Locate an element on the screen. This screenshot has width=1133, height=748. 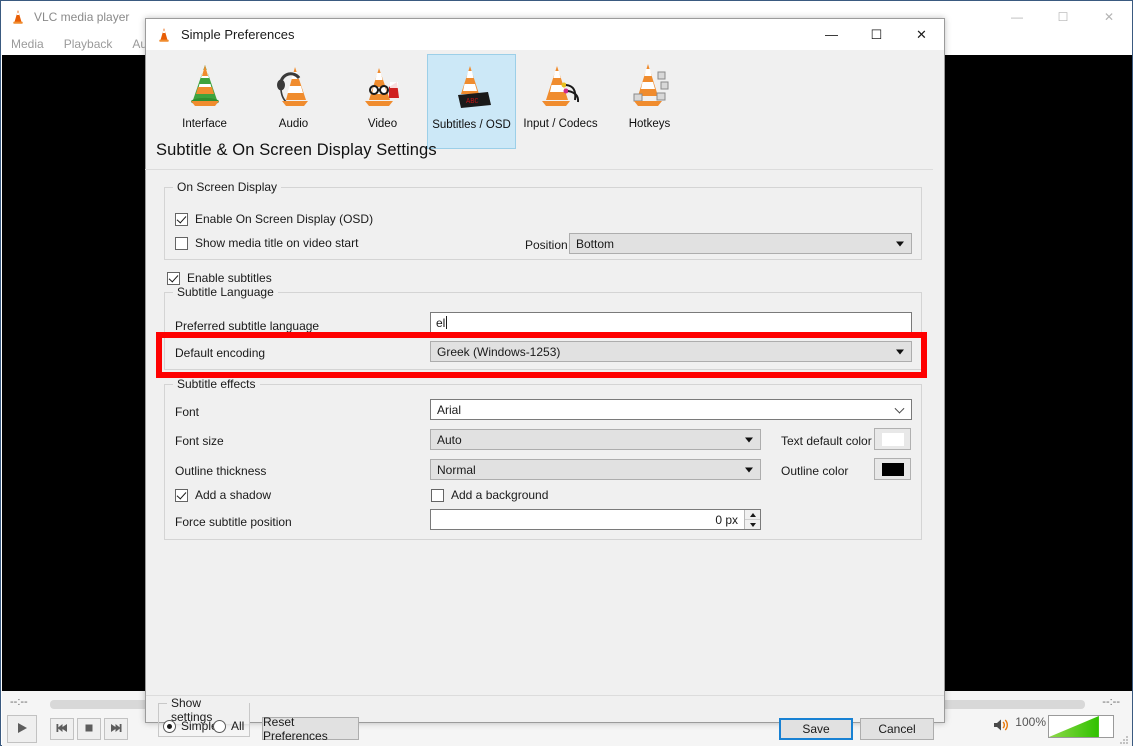
page-title: Subtitle & On Screen Display Settings is located at coordinates (296, 150).